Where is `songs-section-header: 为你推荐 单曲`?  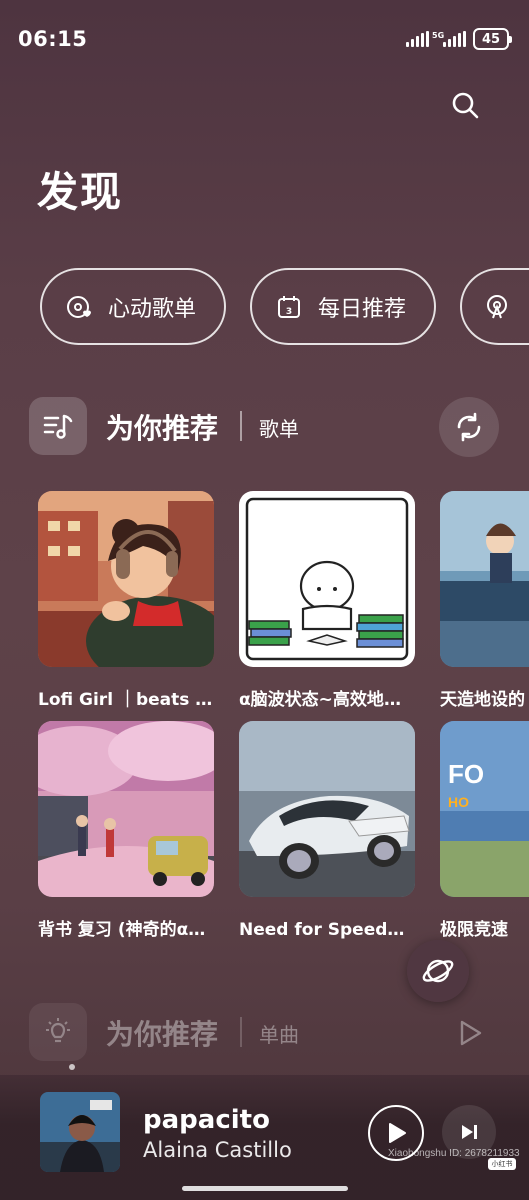 songs-section-header: 为你推荐 单曲 is located at coordinates (264, 1033).